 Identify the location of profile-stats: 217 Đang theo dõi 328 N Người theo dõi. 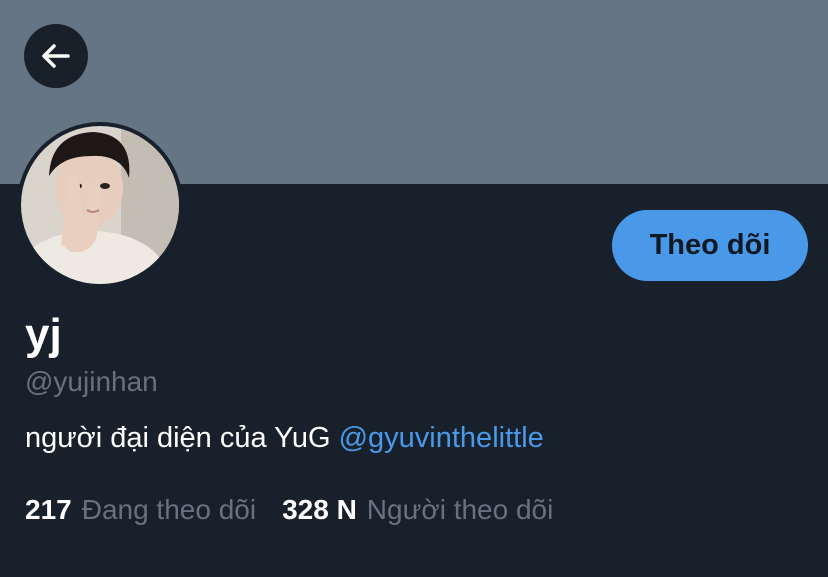
(289, 510).